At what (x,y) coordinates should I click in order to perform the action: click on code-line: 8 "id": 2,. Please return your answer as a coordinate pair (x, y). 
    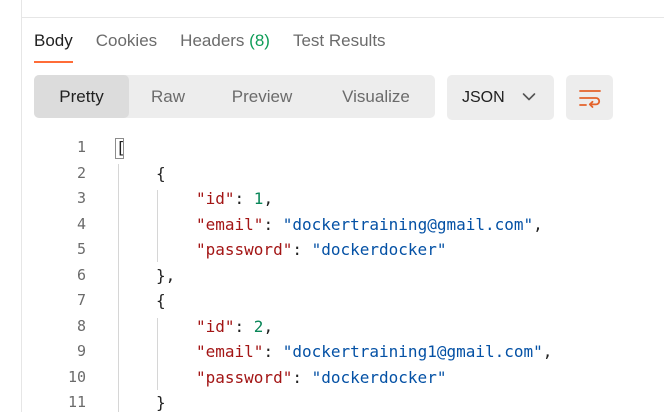
    Looking at the image, I should click on (332, 327).